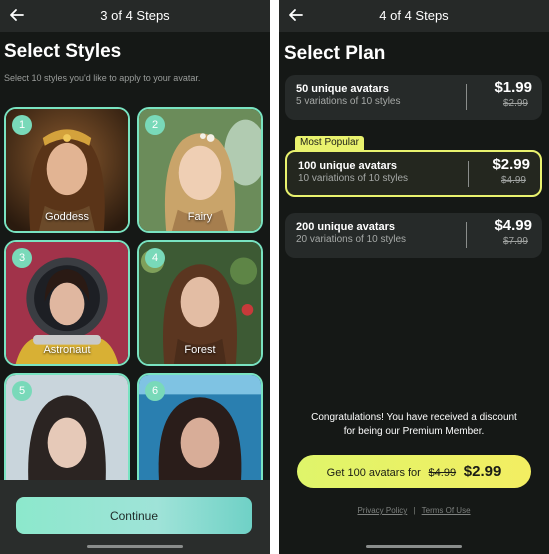  I want to click on tile-number-badge: 6, so click(155, 391).